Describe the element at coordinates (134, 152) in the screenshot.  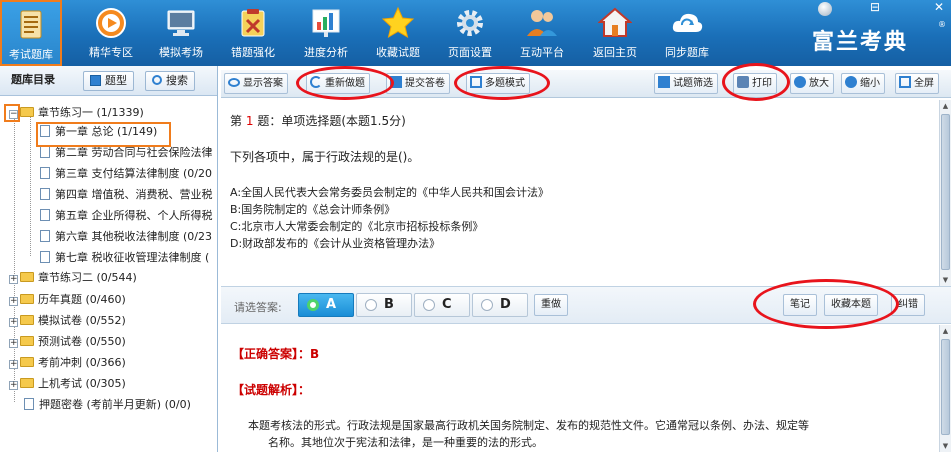
I see `tree-node-label: 第二章 劳动合同与社会保险法律` at that location.